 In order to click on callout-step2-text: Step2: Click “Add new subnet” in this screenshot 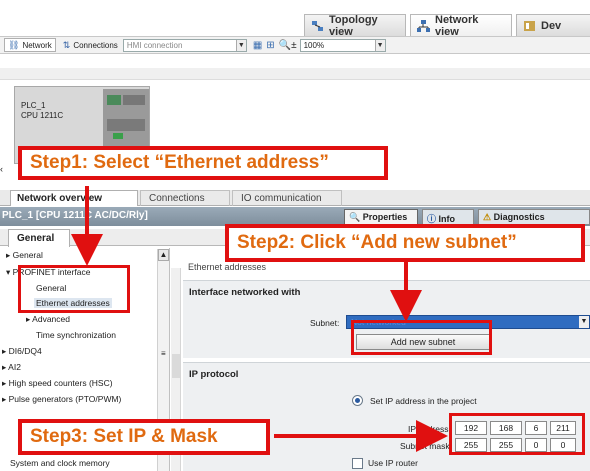, I will do `click(377, 242)`.